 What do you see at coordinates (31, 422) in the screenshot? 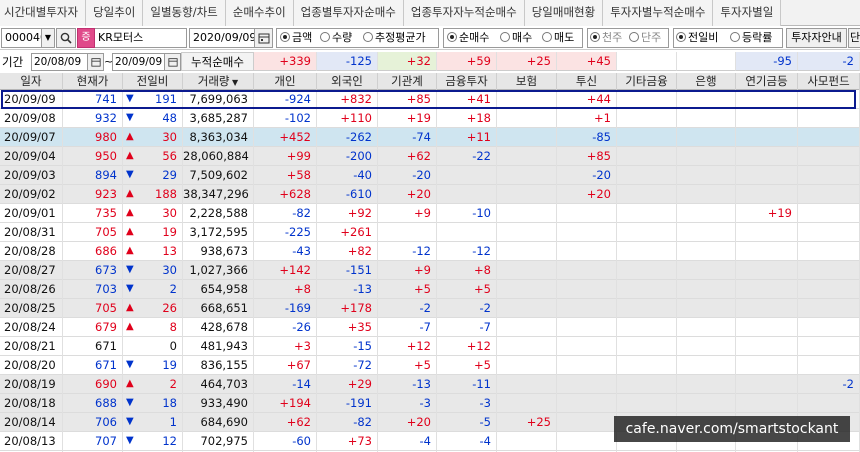
I see `date-cell: 20/08/14` at bounding box center [31, 422].